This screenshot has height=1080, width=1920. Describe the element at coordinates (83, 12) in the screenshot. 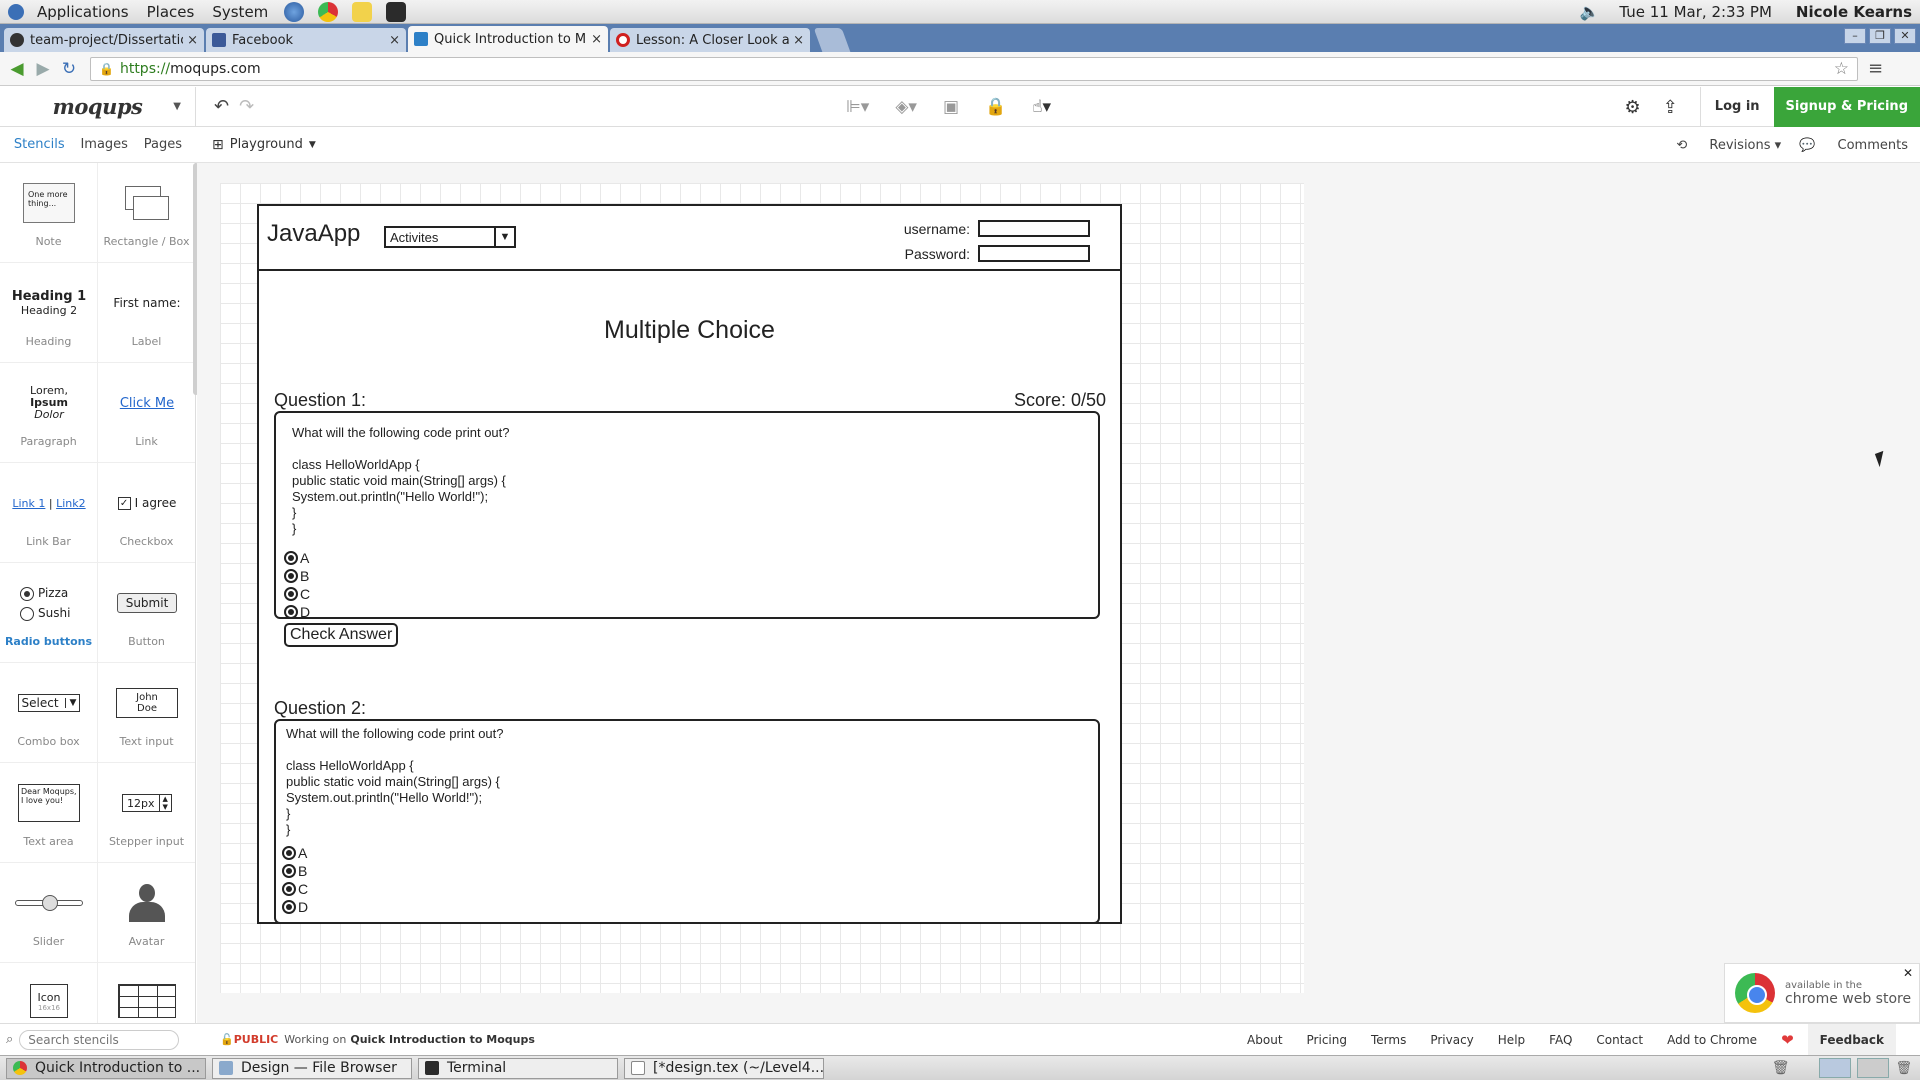

I see `menu-applications: Applications` at that location.